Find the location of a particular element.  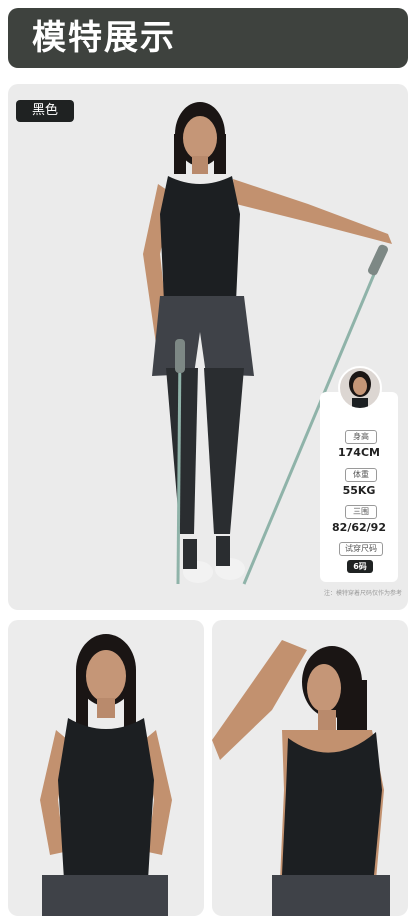

footnote: 注：模特穿着尺码仅作为参考 is located at coordinates (362, 593).